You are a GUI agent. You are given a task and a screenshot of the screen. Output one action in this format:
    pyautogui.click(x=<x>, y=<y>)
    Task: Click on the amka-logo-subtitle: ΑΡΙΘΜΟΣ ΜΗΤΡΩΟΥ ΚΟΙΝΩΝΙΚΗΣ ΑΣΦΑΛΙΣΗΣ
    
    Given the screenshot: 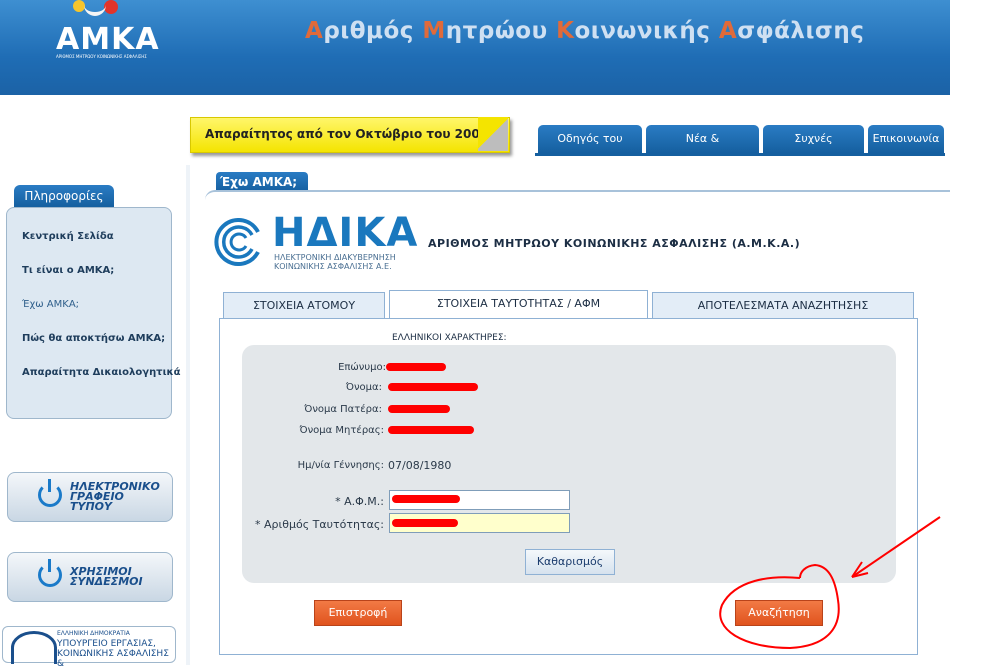 What is the action you would take?
    pyautogui.click(x=101, y=56)
    